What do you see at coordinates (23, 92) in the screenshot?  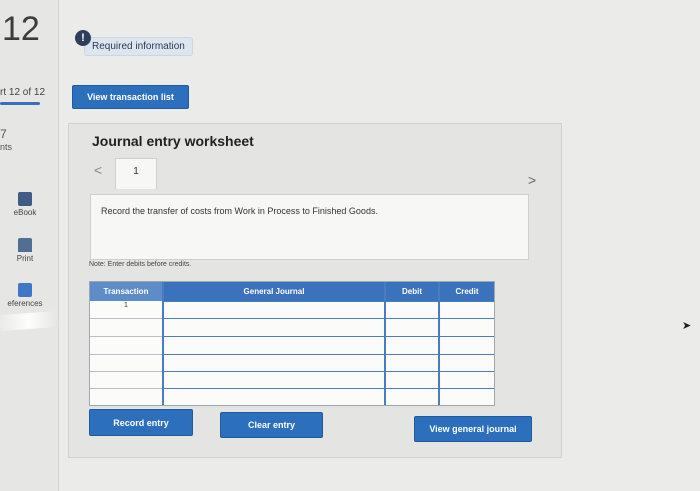 I see `part-indicator: rt 12 of 12` at bounding box center [23, 92].